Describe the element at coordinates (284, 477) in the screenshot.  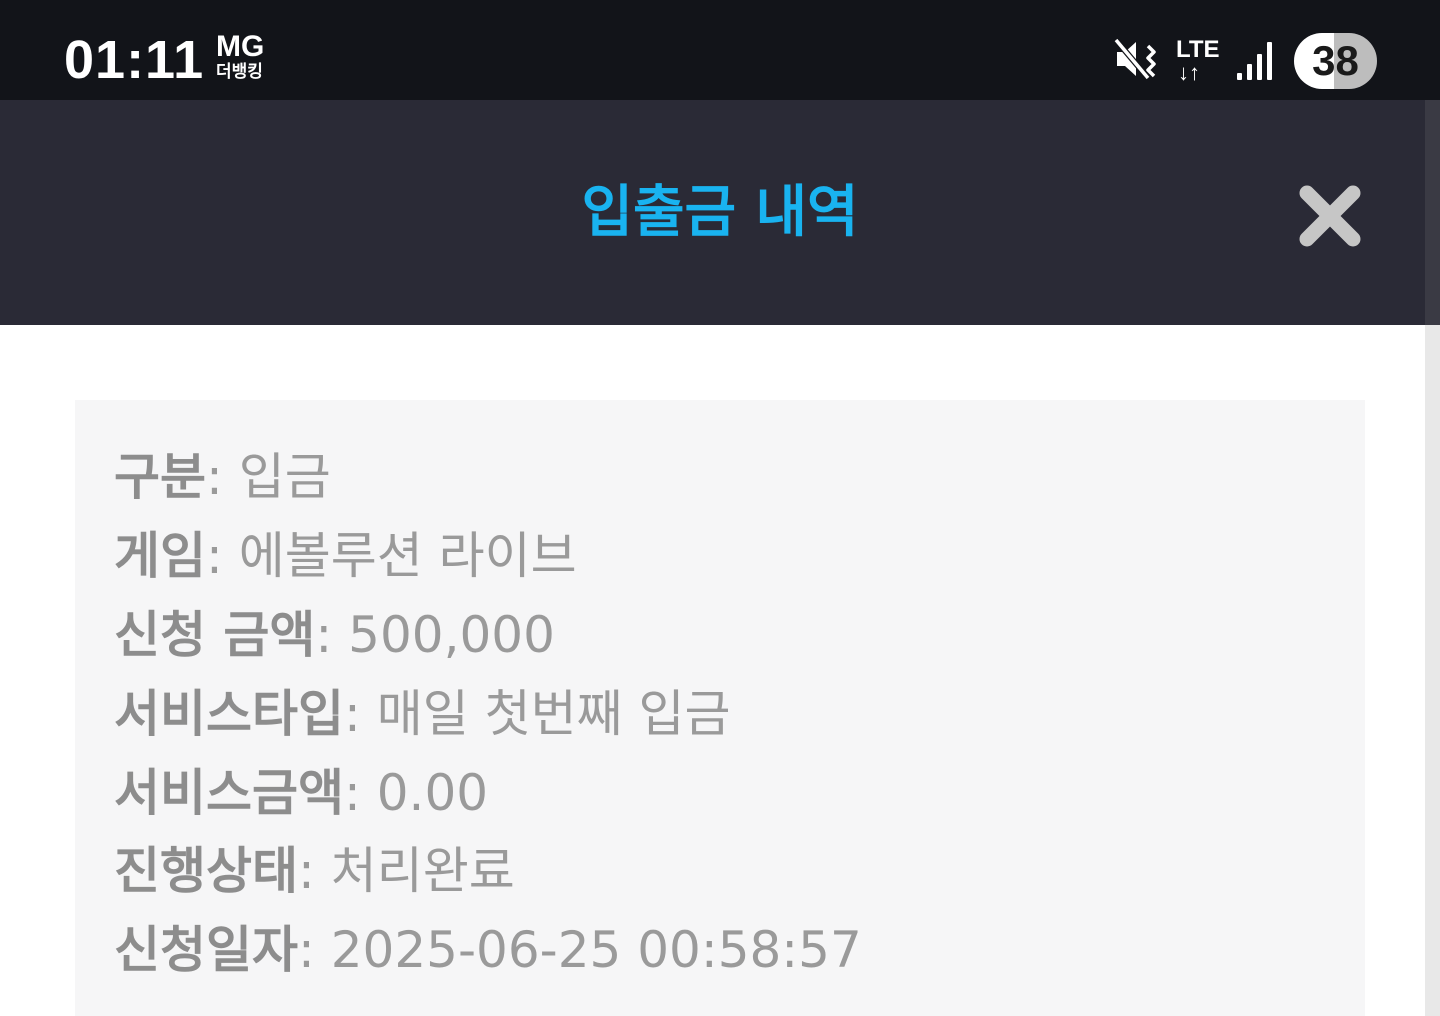
I see `detail-value: 입금` at that location.